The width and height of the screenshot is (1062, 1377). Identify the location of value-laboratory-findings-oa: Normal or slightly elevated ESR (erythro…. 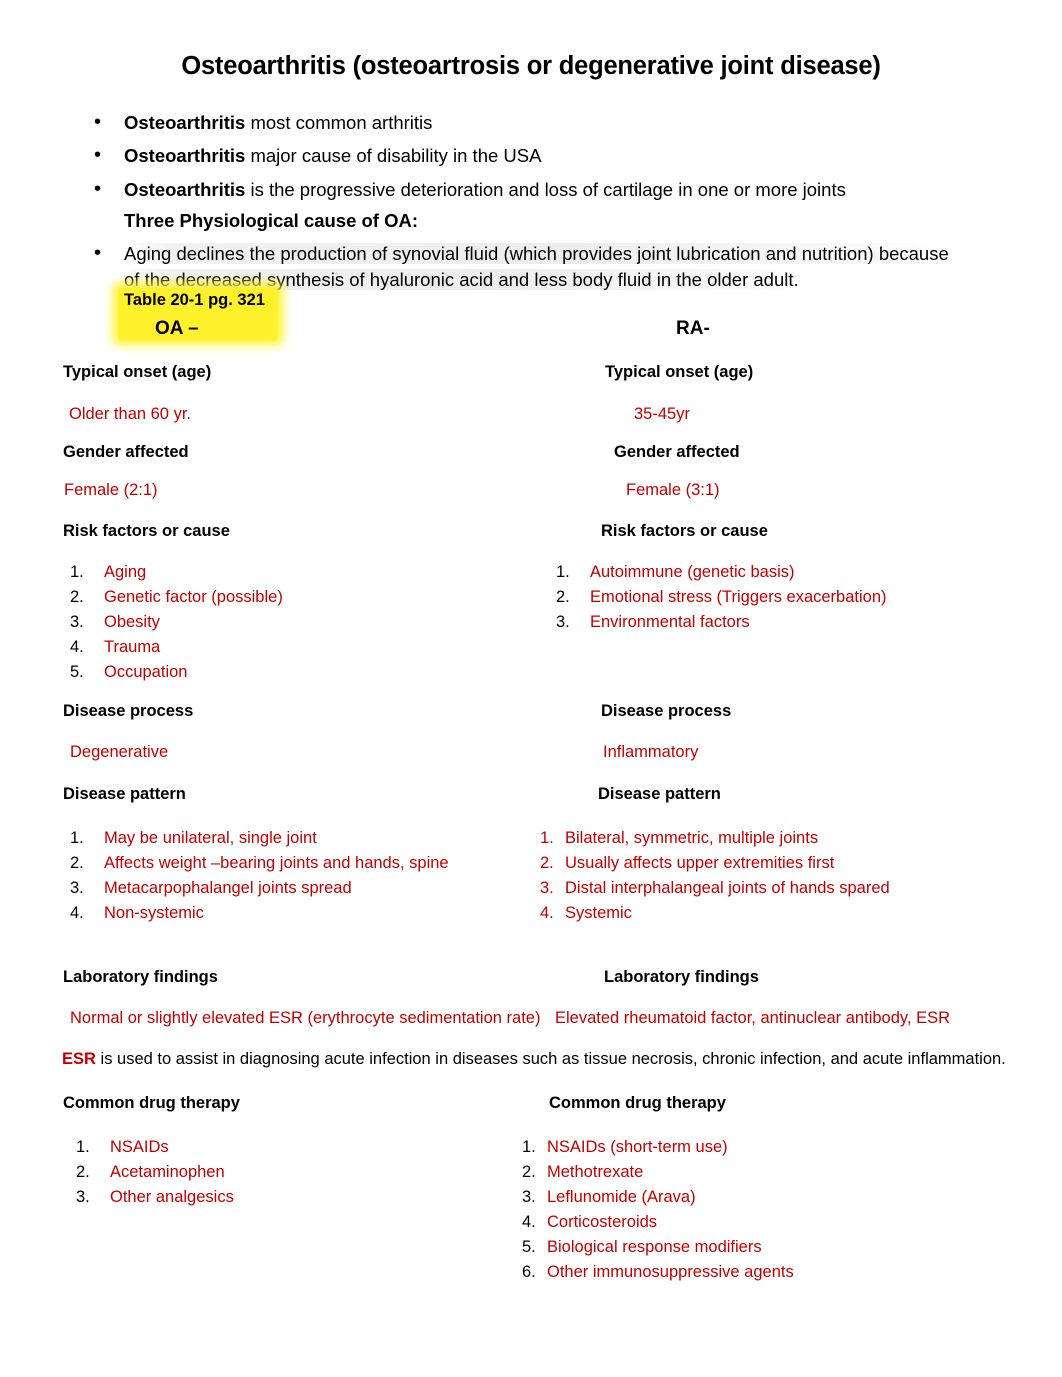
(305, 1018).